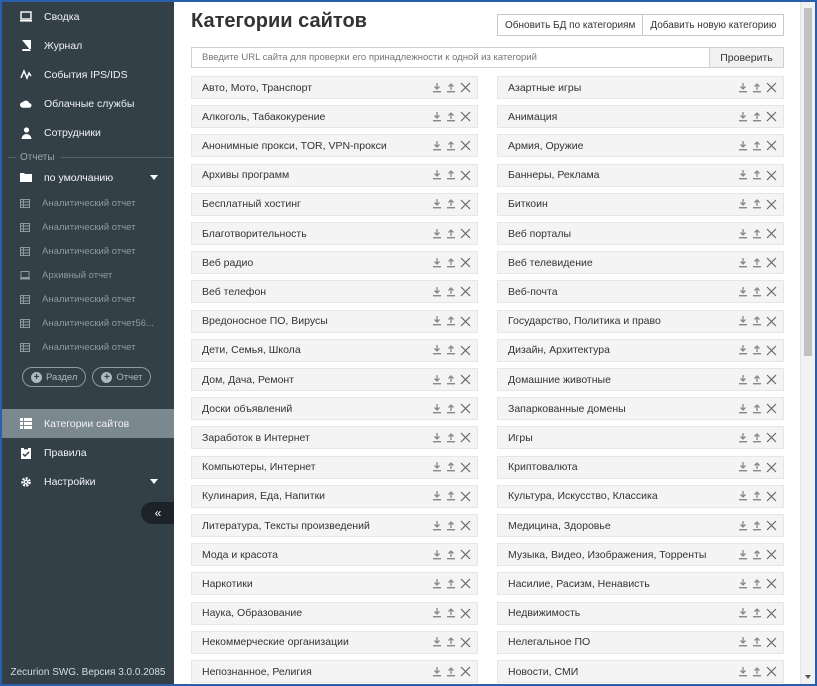 This screenshot has width=817, height=686. I want to click on sidebar-item-bottom-0: Категории сайтов, so click(88, 423).